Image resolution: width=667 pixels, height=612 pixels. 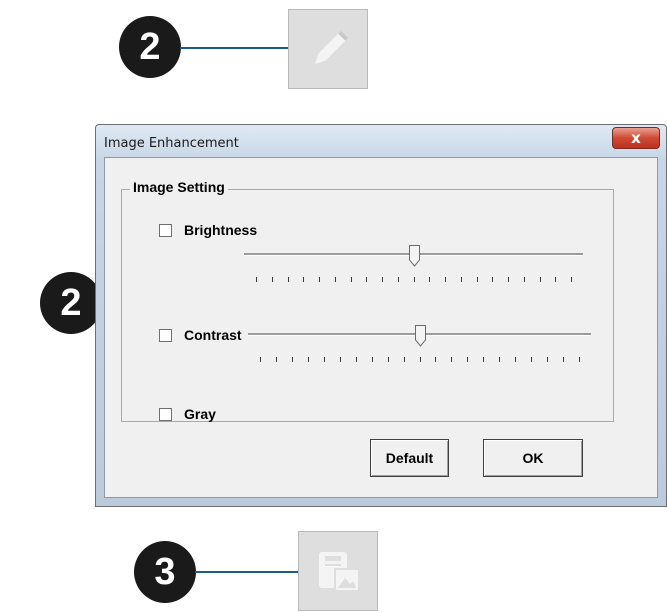 I want to click on edit-tool-button, so click(x=328, y=49).